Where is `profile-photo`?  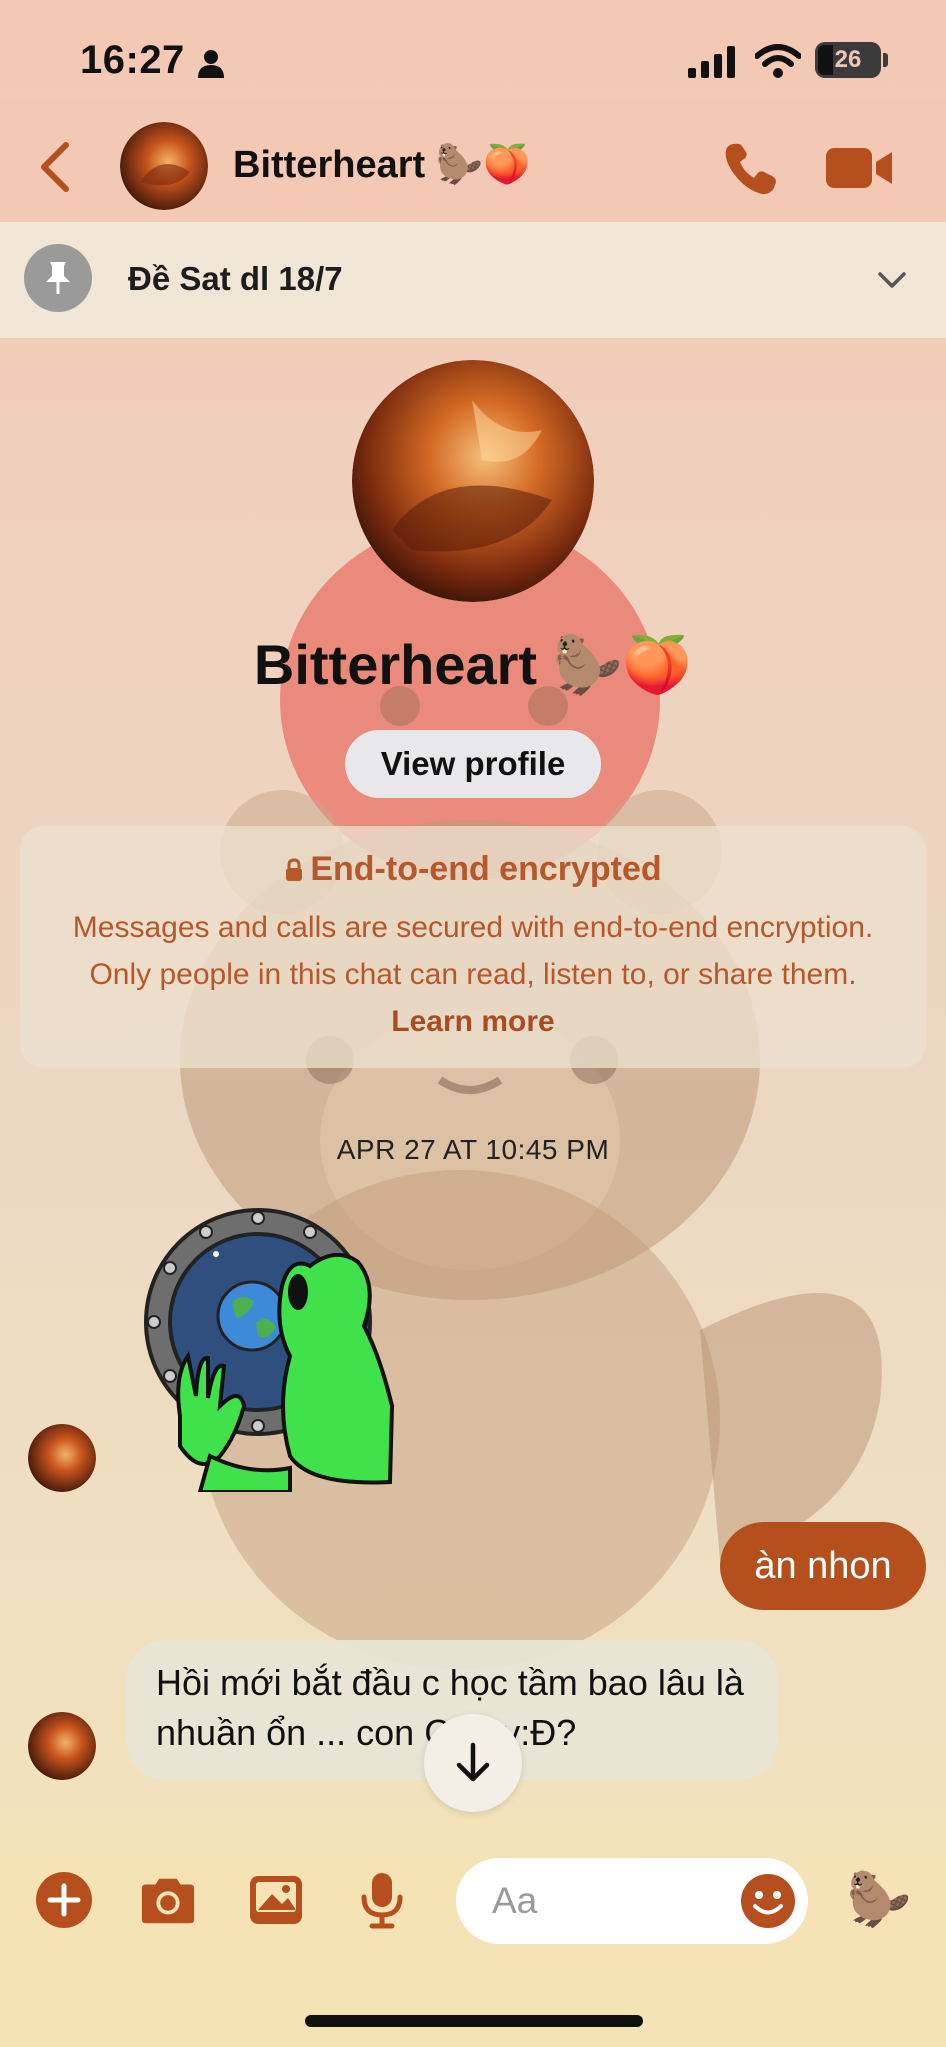 profile-photo is located at coordinates (473, 481).